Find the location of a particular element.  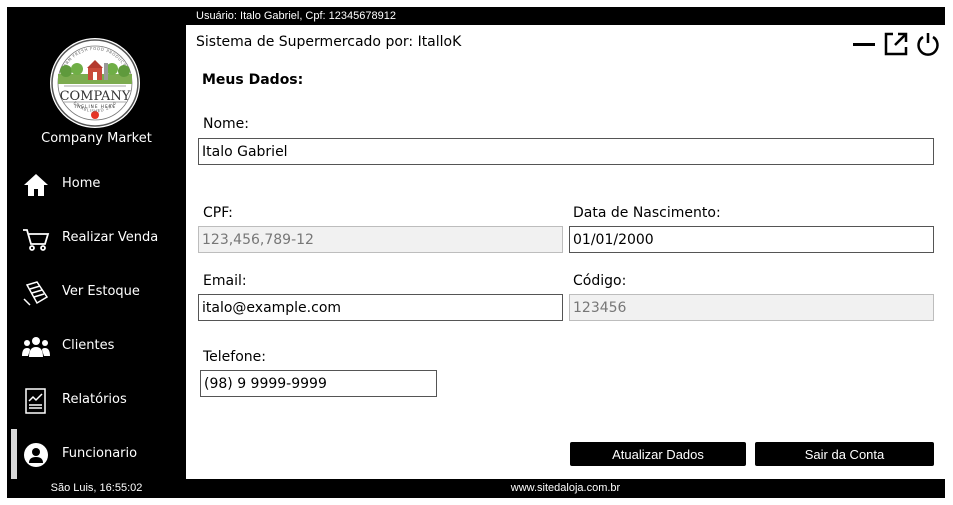

report-icon is located at coordinates (36, 401).